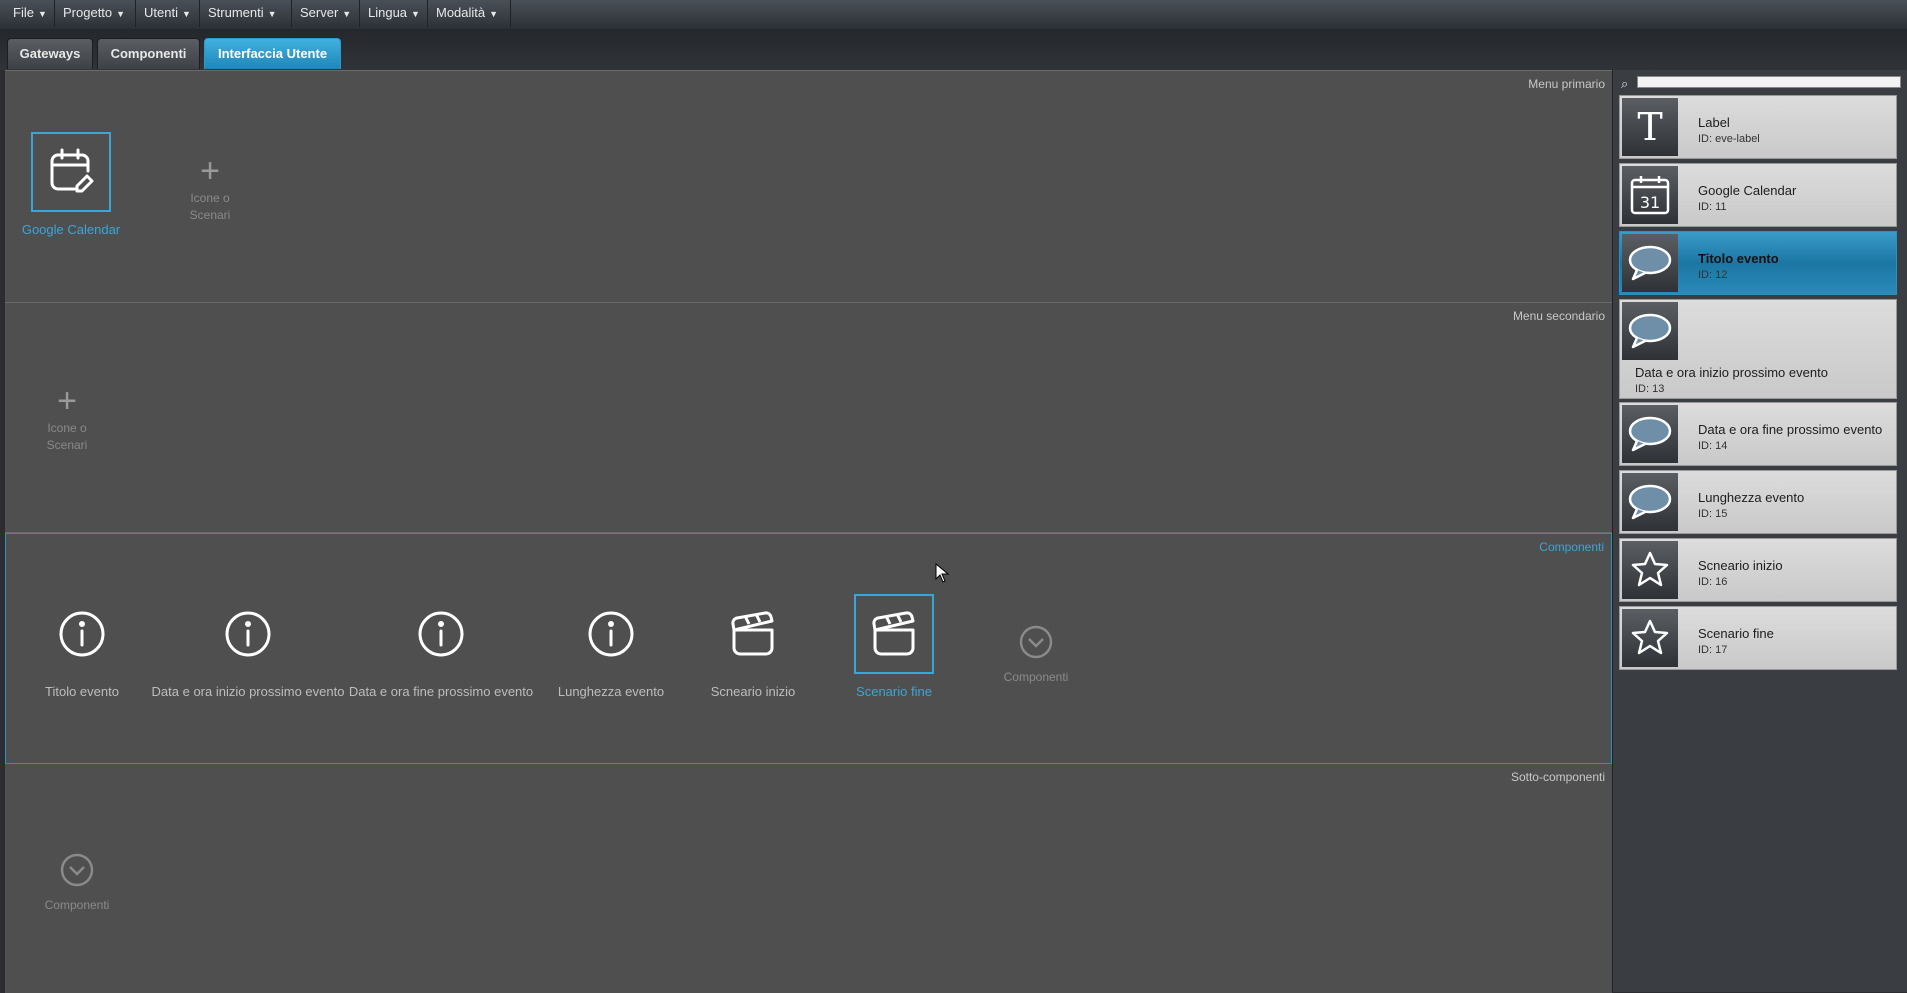 This screenshot has width=1907, height=993. Describe the element at coordinates (1713, 582) in the screenshot. I see `card-id: ID: 16` at that location.